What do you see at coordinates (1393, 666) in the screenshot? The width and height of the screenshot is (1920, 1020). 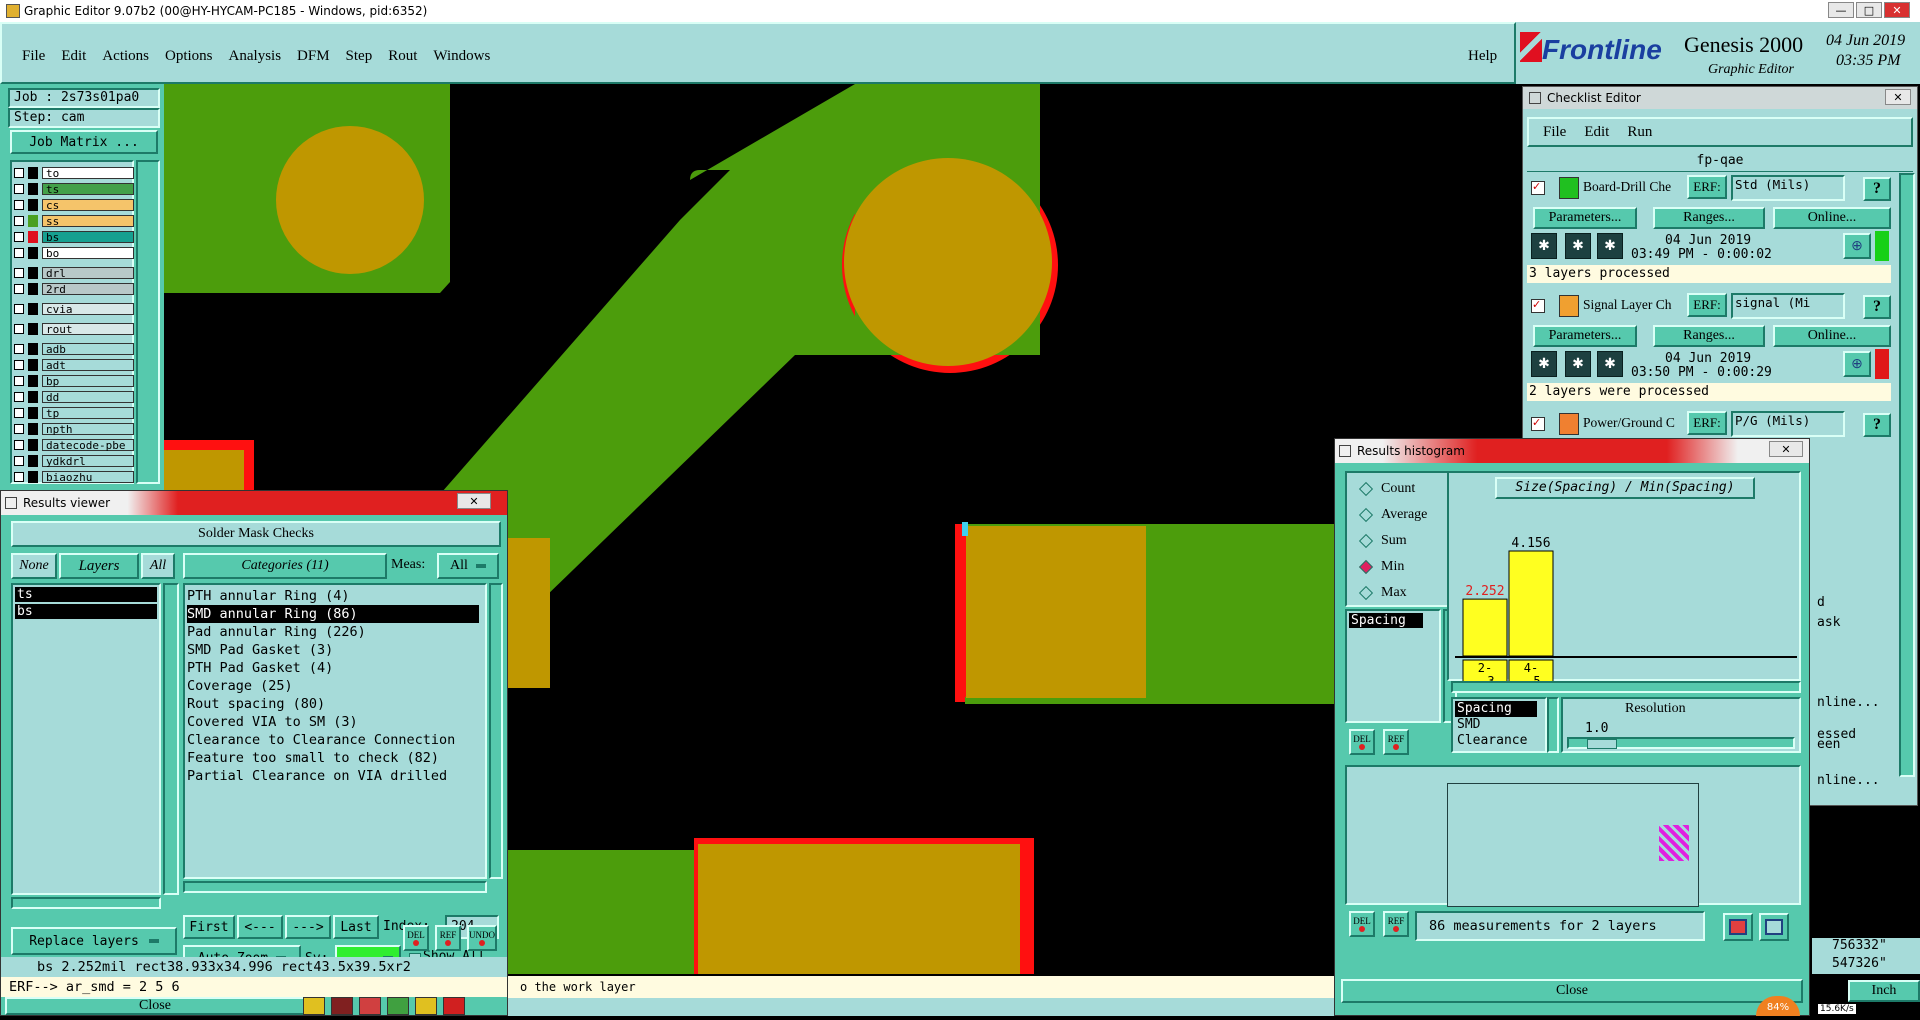 I see `measurement-list: Spacing` at bounding box center [1393, 666].